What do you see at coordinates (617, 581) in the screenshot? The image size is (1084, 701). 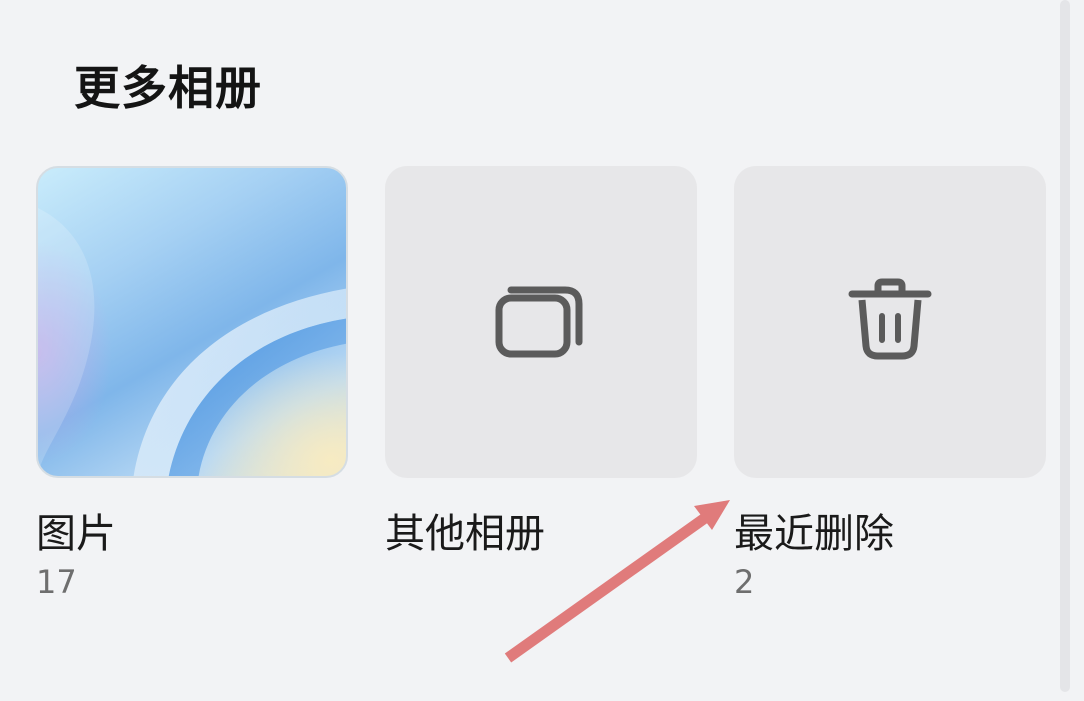 I see `annotation-arrow-icon` at bounding box center [617, 581].